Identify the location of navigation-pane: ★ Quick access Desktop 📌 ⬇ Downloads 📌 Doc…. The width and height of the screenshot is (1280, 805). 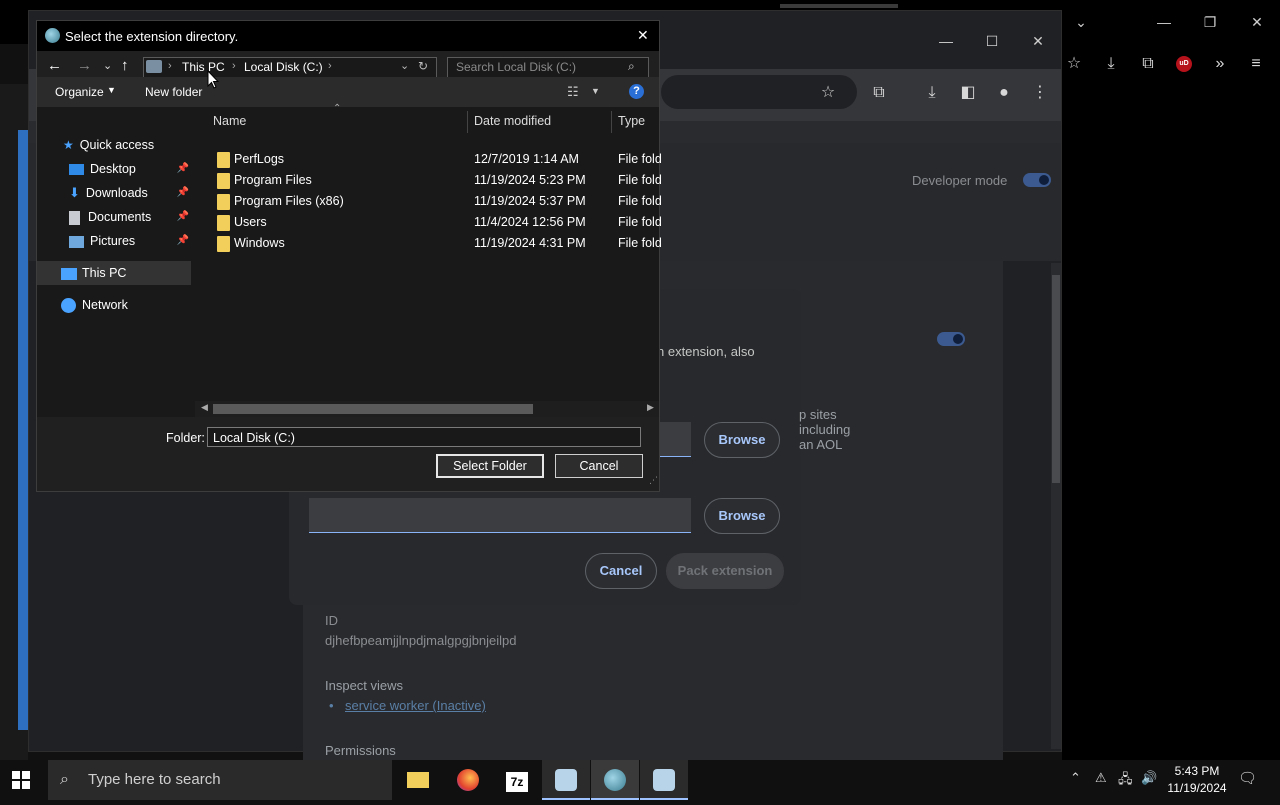
(115, 262).